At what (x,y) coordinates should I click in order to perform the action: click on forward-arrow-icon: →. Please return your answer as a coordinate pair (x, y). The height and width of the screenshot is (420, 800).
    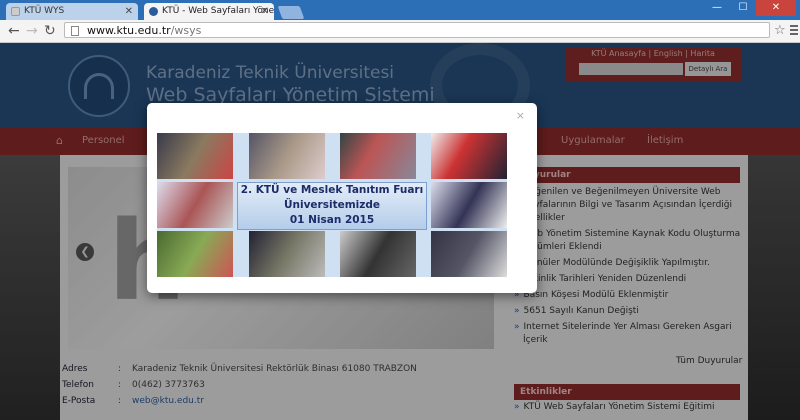
    Looking at the image, I should click on (32, 31).